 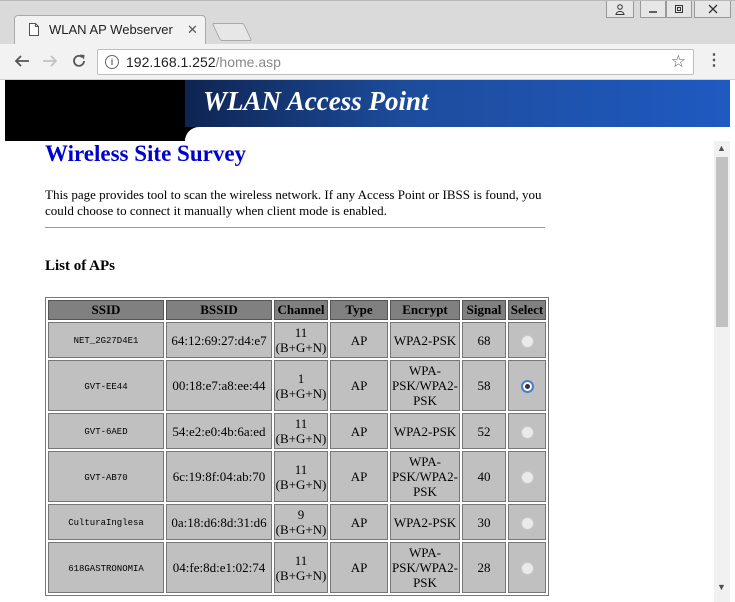 What do you see at coordinates (653, 9) in the screenshot?
I see `minimize-button` at bounding box center [653, 9].